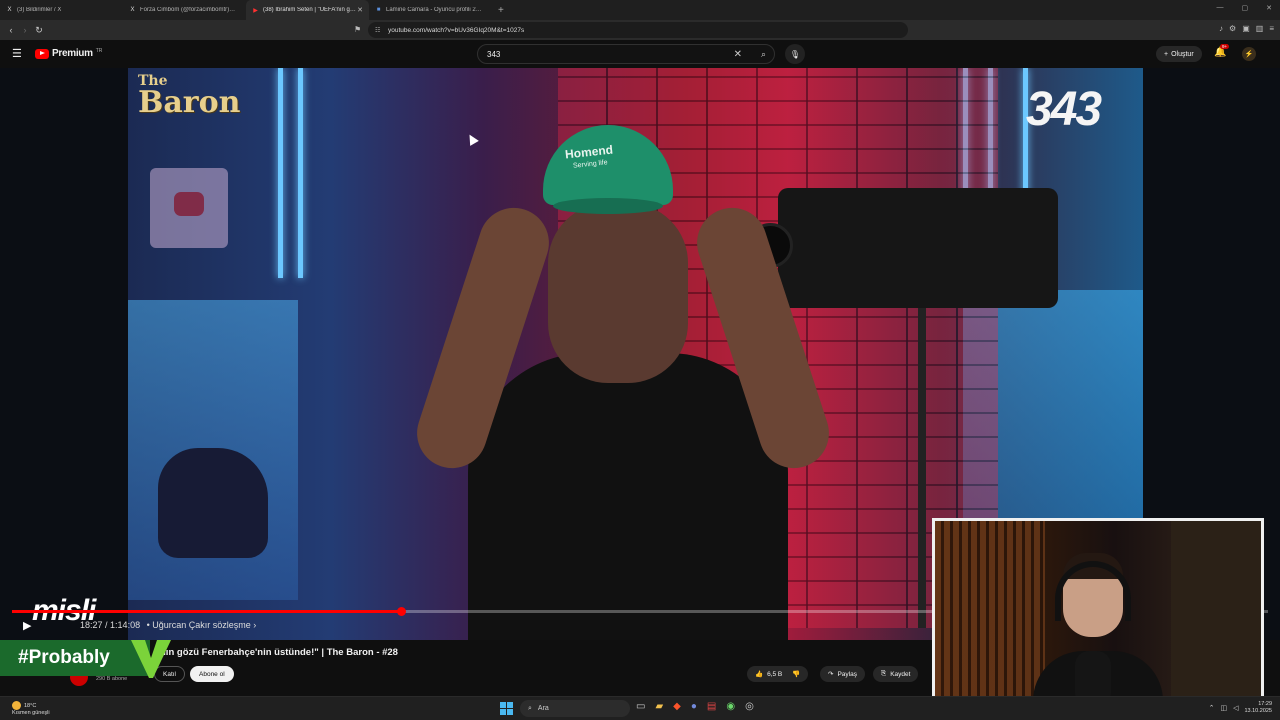 This screenshot has height=720, width=1280. Describe the element at coordinates (543, 708) in the screenshot. I see `search-placeholder: Ara` at that location.